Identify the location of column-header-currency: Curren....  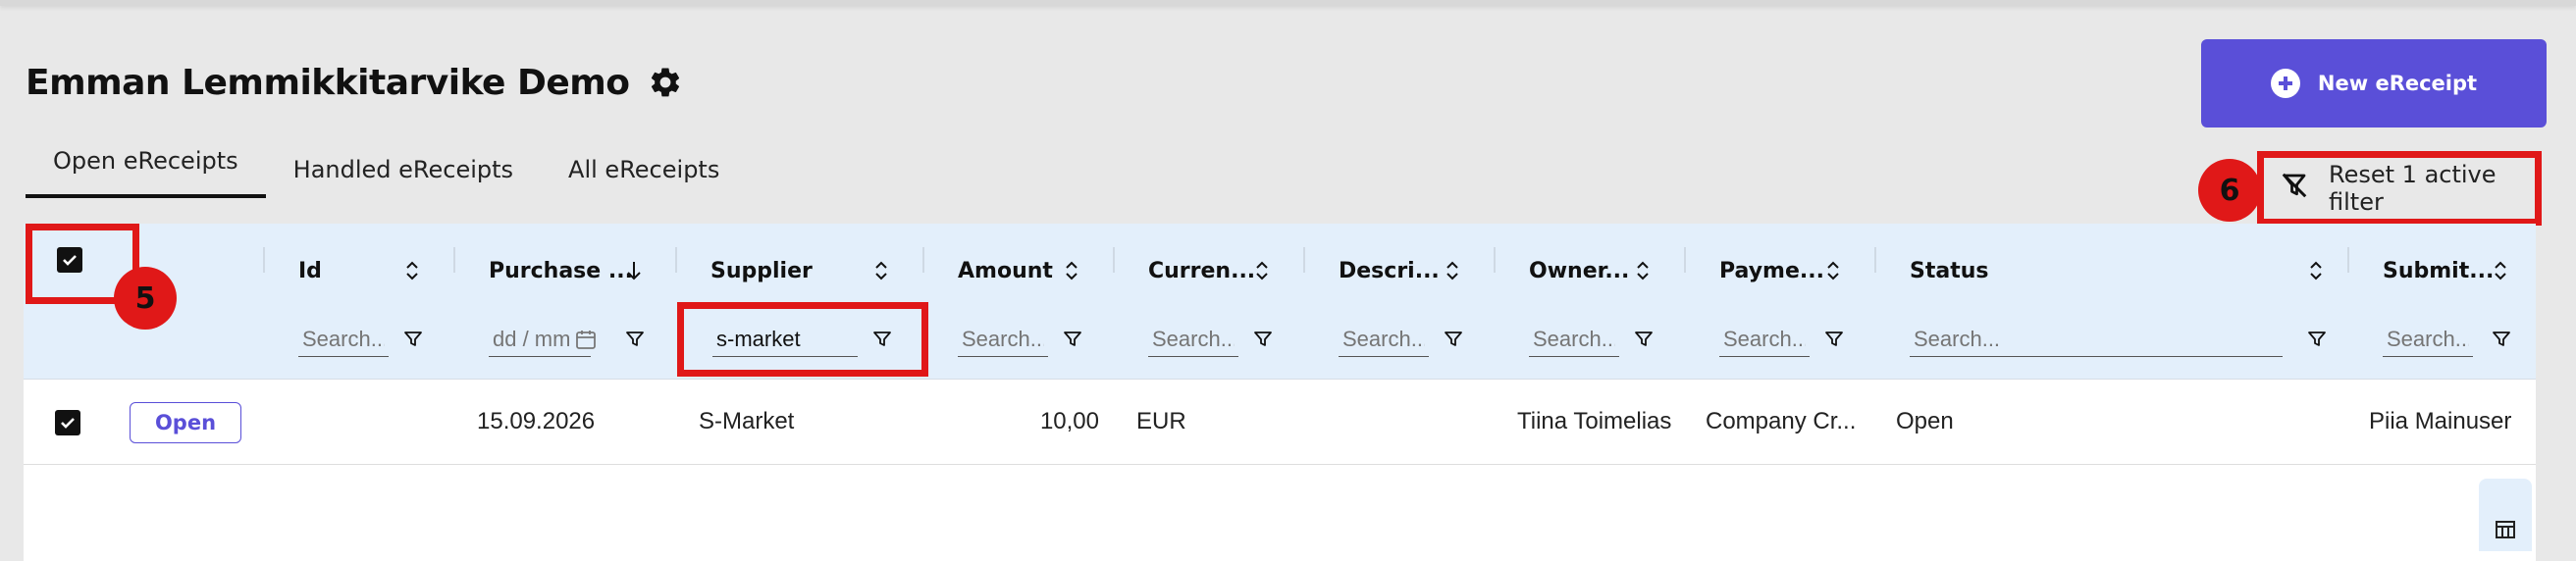
(1201, 270).